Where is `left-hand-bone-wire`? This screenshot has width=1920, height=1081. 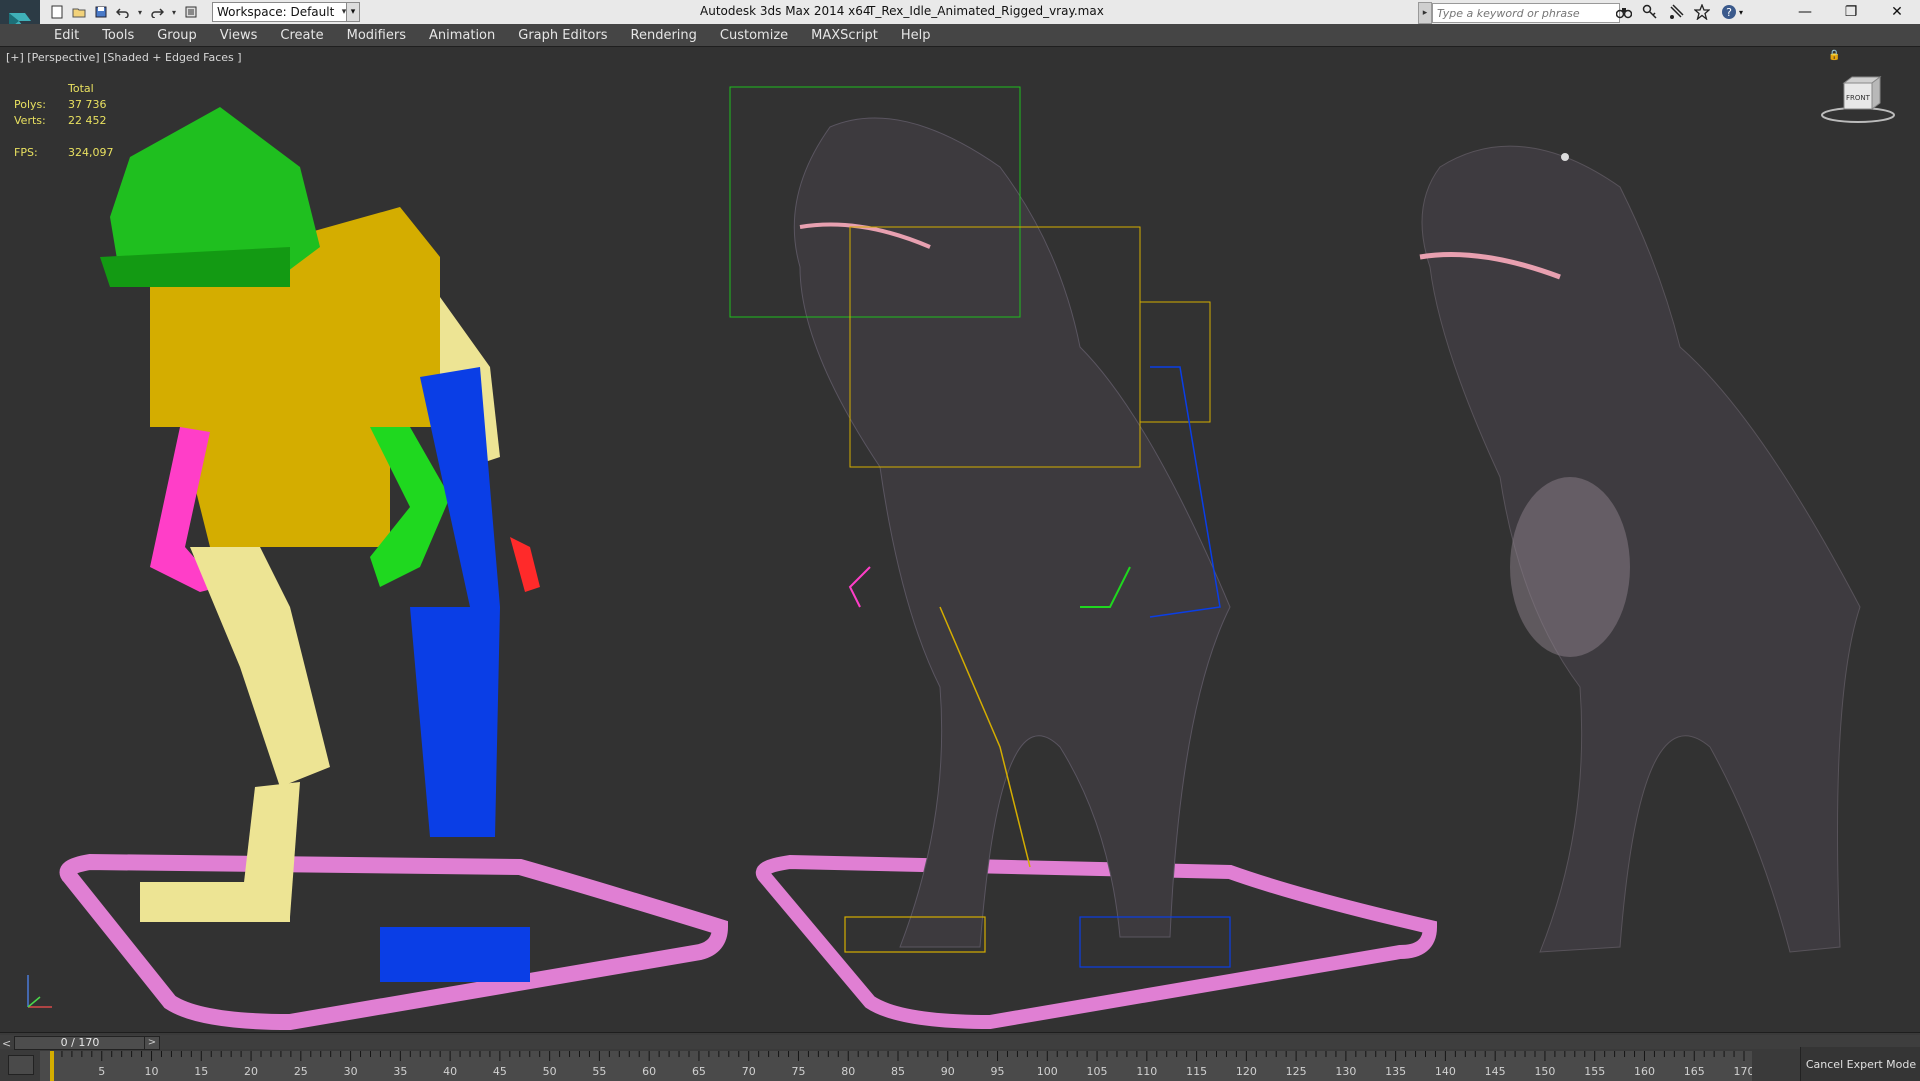 left-hand-bone-wire is located at coordinates (859, 587).